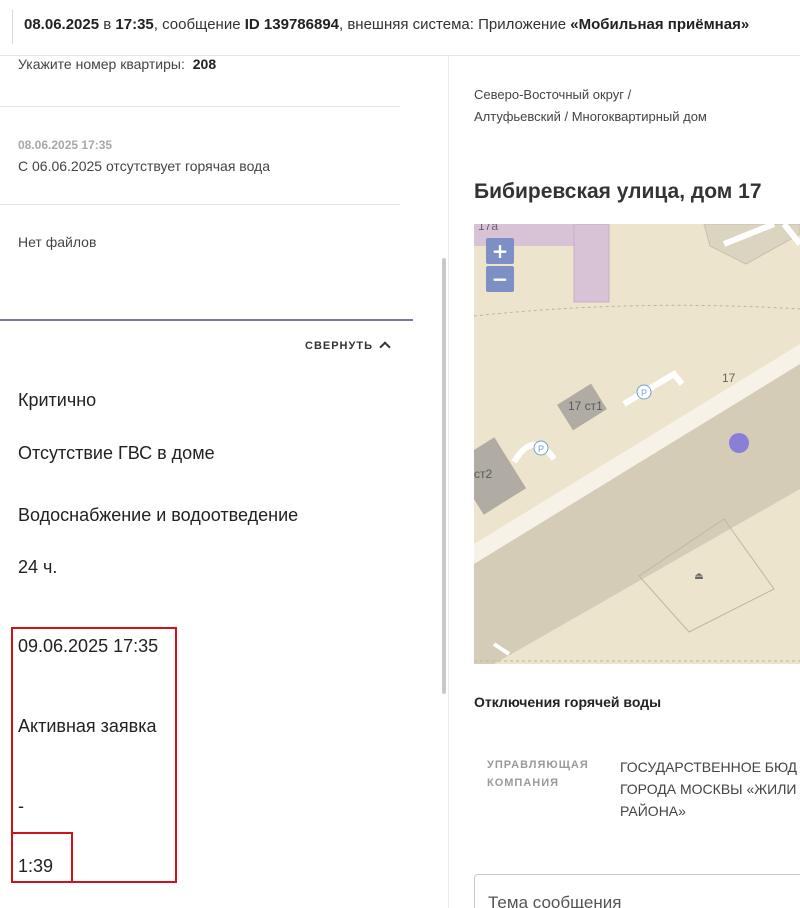 This screenshot has height=908, width=800. Describe the element at coordinates (637, 891) in the screenshot. I see `message-topic-field: Тема сообщения` at that location.